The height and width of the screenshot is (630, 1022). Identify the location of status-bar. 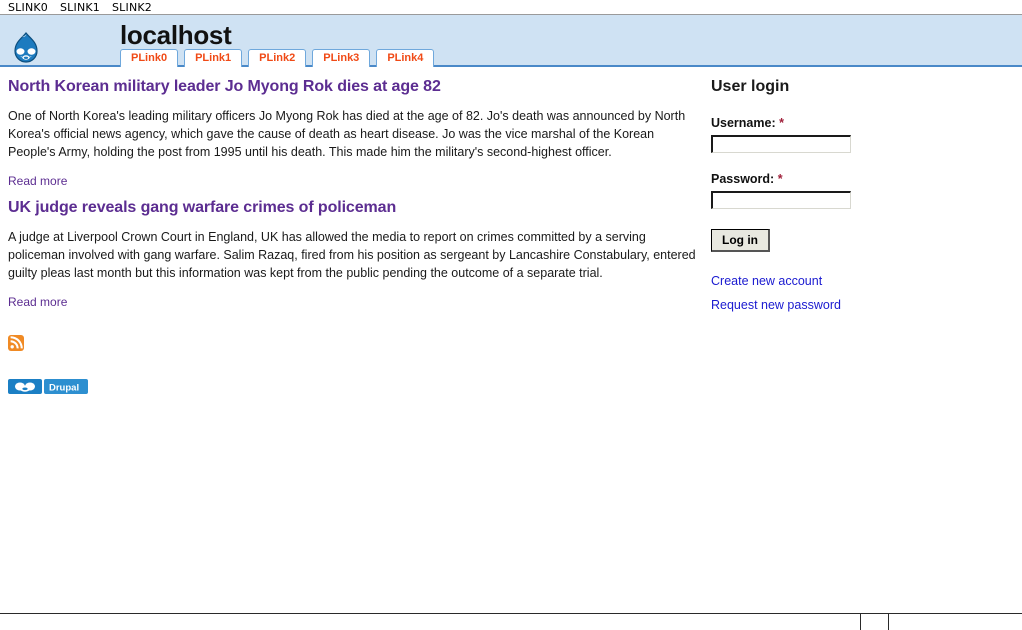
(511, 621).